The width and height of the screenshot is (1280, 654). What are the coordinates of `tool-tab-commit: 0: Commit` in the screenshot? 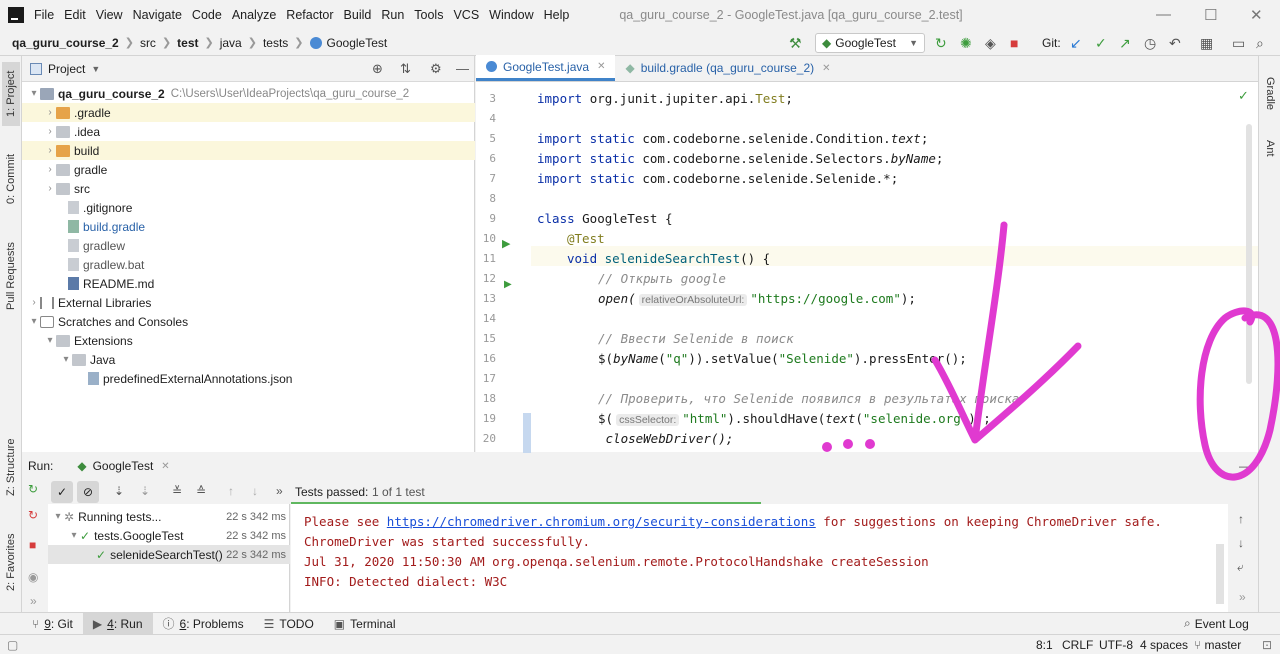 It's located at (11, 179).